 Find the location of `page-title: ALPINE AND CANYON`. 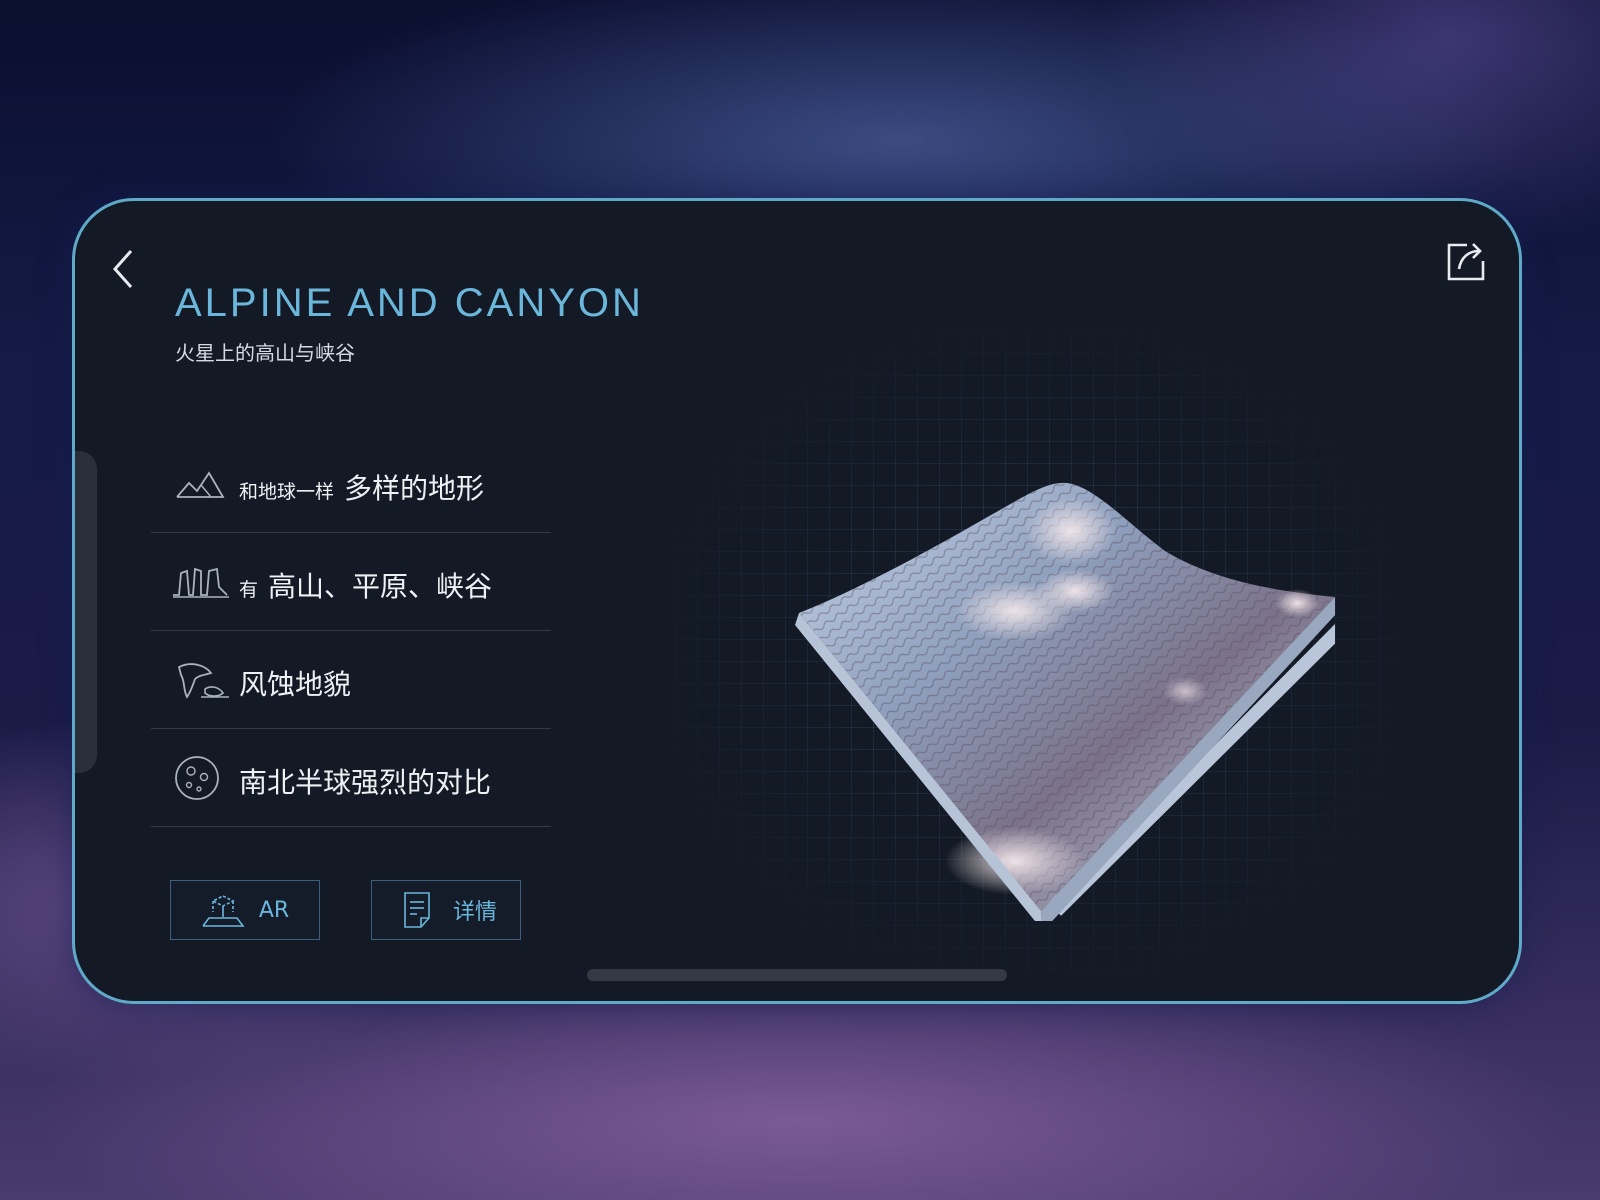

page-title: ALPINE AND CANYON is located at coordinates (409, 303).